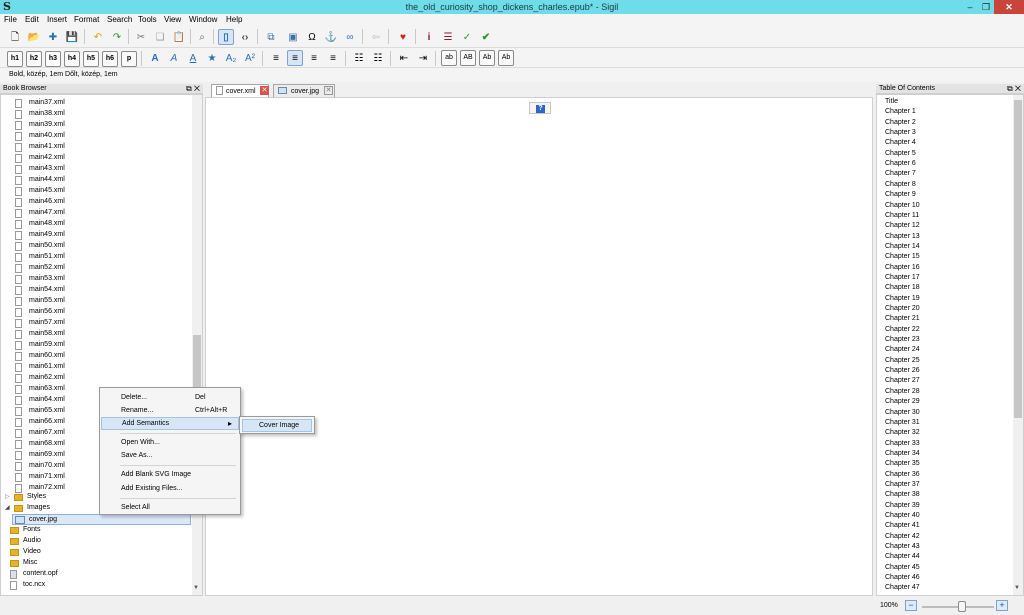 This screenshot has width=1024, height=615. I want to click on menu-window: Window, so click(203, 19).